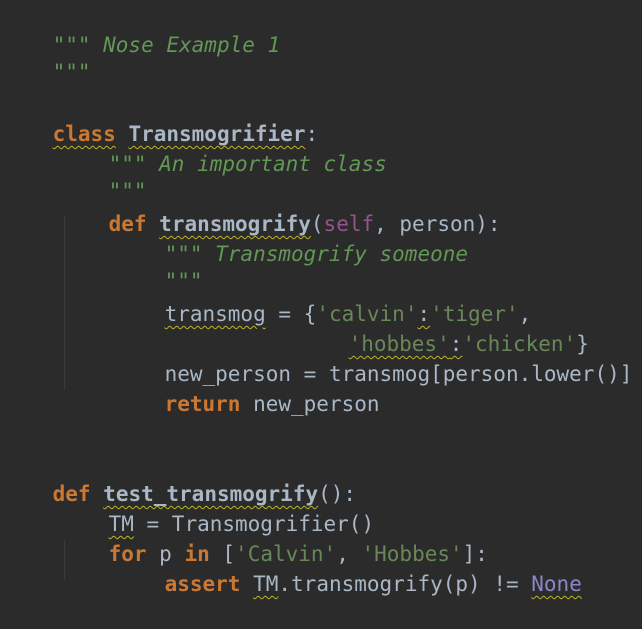 The image size is (642, 629). Describe the element at coordinates (316, 254) in the screenshot. I see `docstring: """ Transmogrify someone` at that location.